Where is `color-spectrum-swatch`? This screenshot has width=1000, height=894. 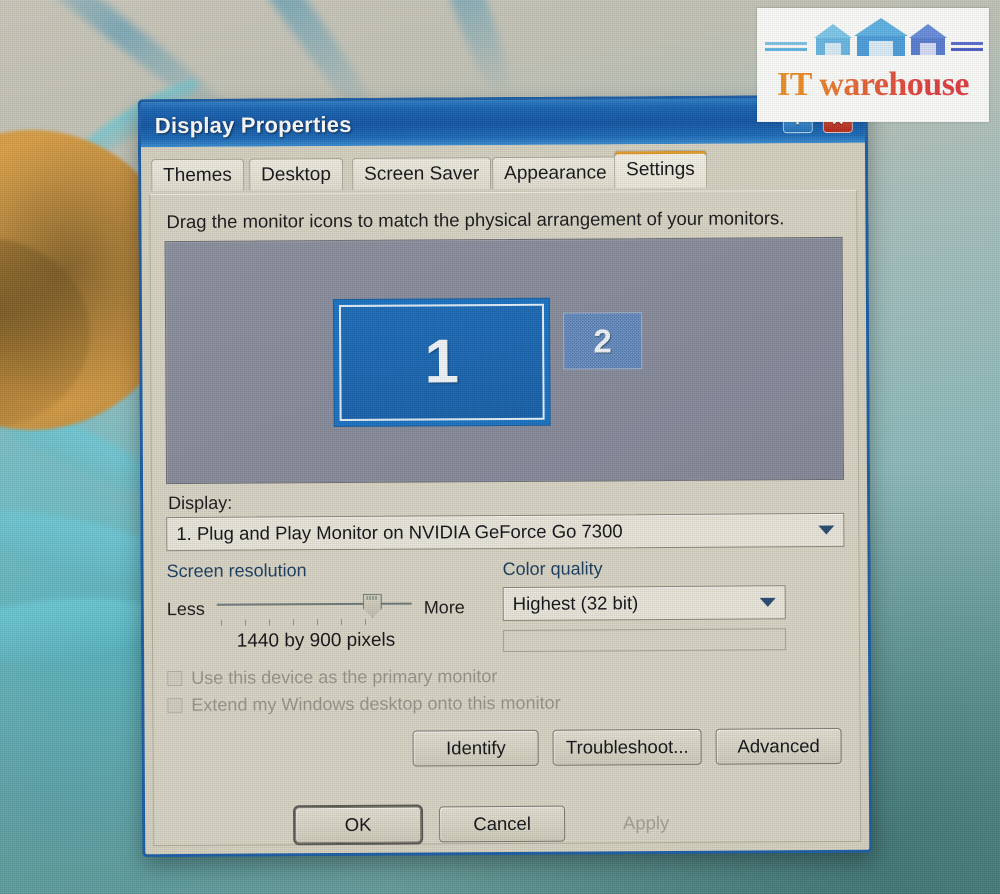 color-spectrum-swatch is located at coordinates (644, 640).